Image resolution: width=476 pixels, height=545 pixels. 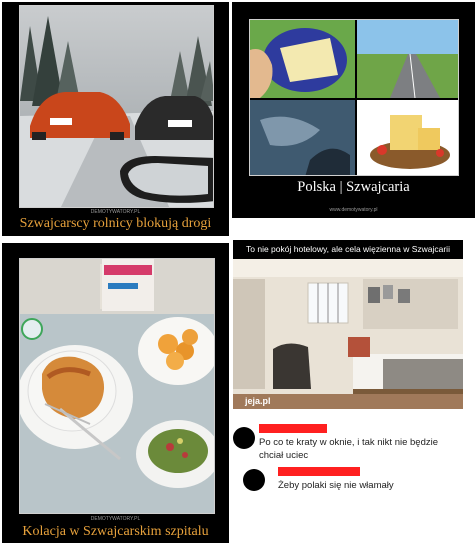 I want to click on photo-prison-cell: jeja.pl, so click(x=348, y=334).